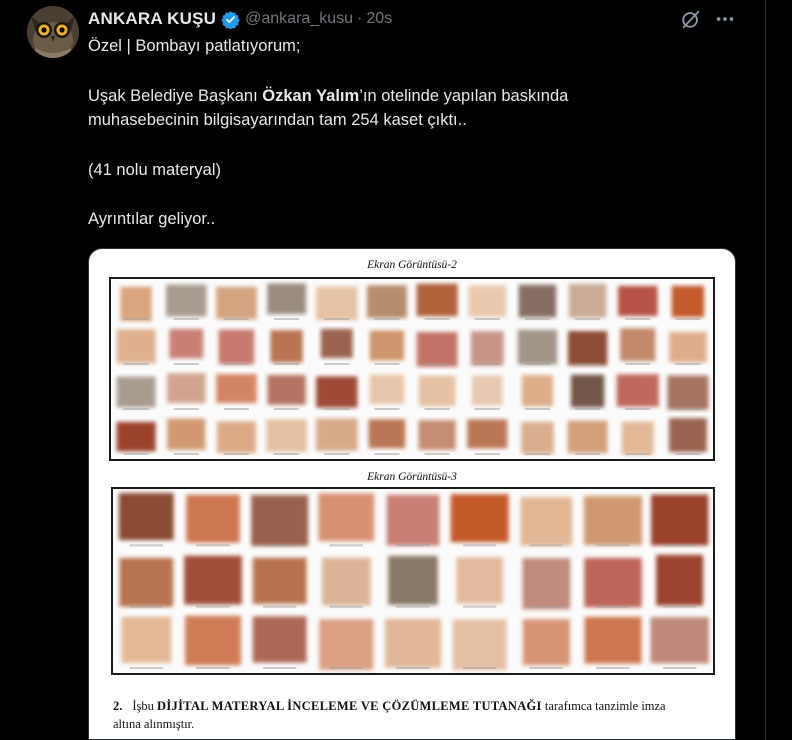  Describe the element at coordinates (725, 19) in the screenshot. I see `more-options-icon` at that location.